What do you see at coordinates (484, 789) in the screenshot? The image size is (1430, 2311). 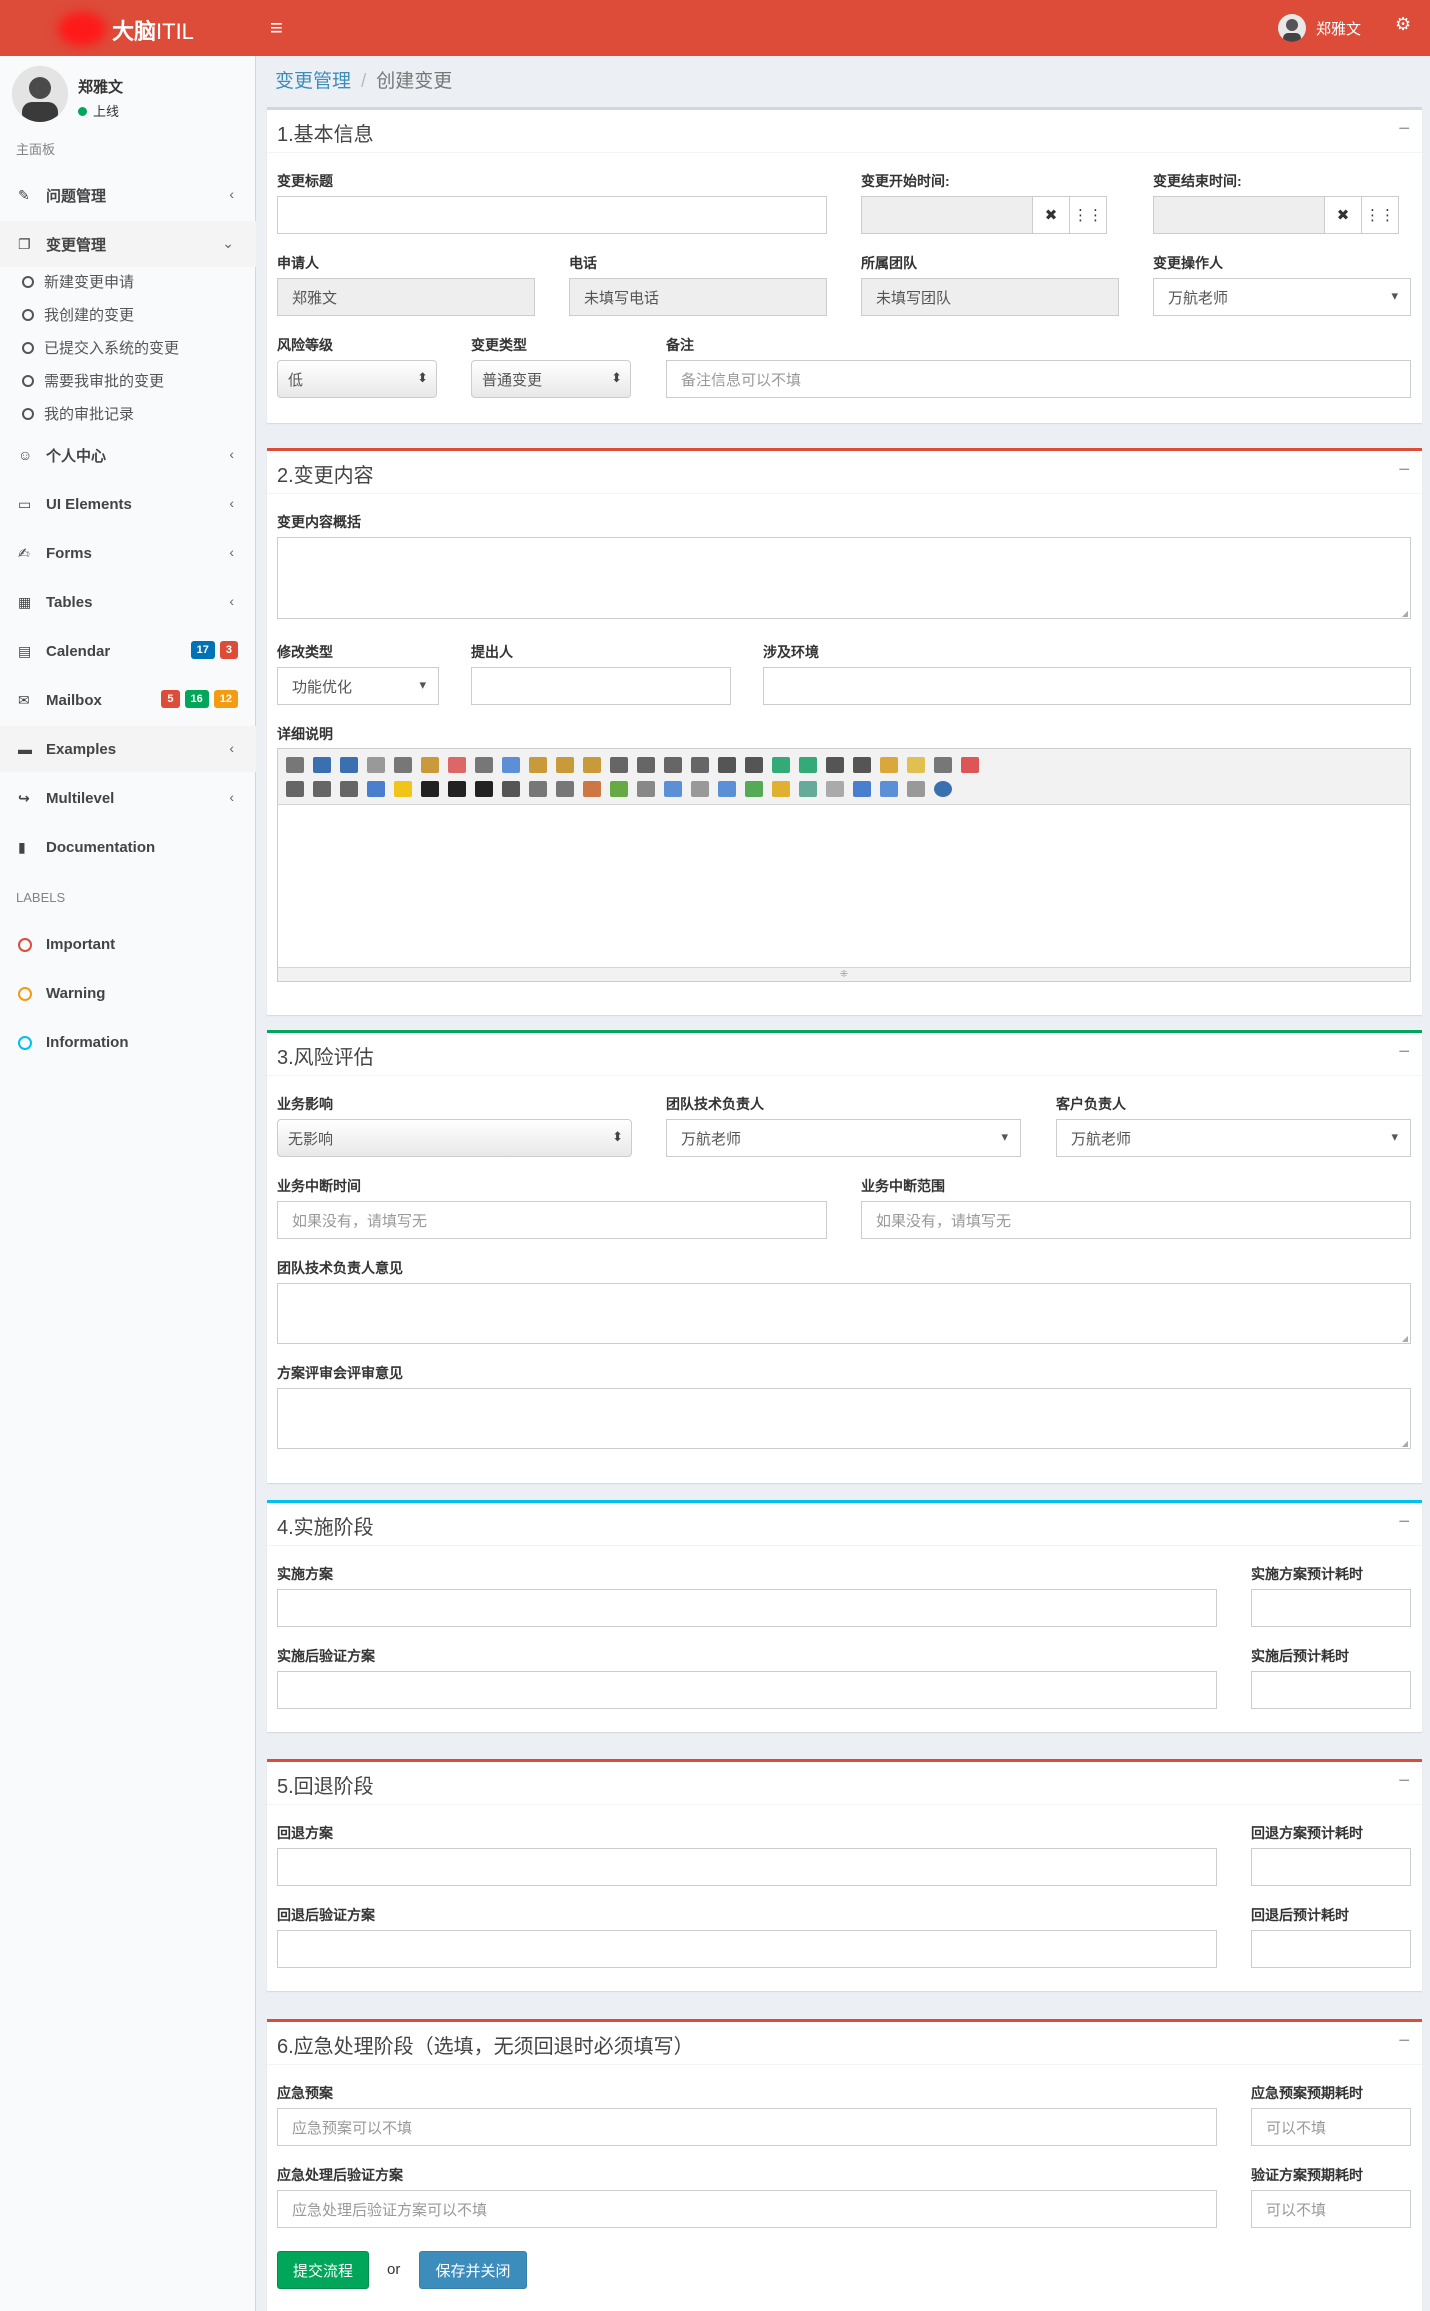 I see `underline-icon` at bounding box center [484, 789].